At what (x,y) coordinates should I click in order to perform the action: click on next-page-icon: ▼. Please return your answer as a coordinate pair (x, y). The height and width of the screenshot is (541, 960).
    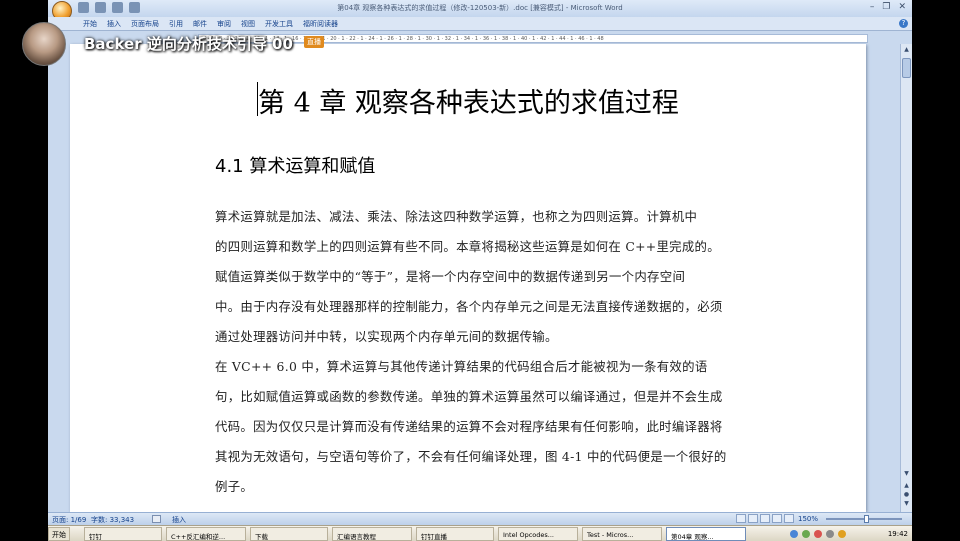
    Looking at the image, I should click on (906, 503).